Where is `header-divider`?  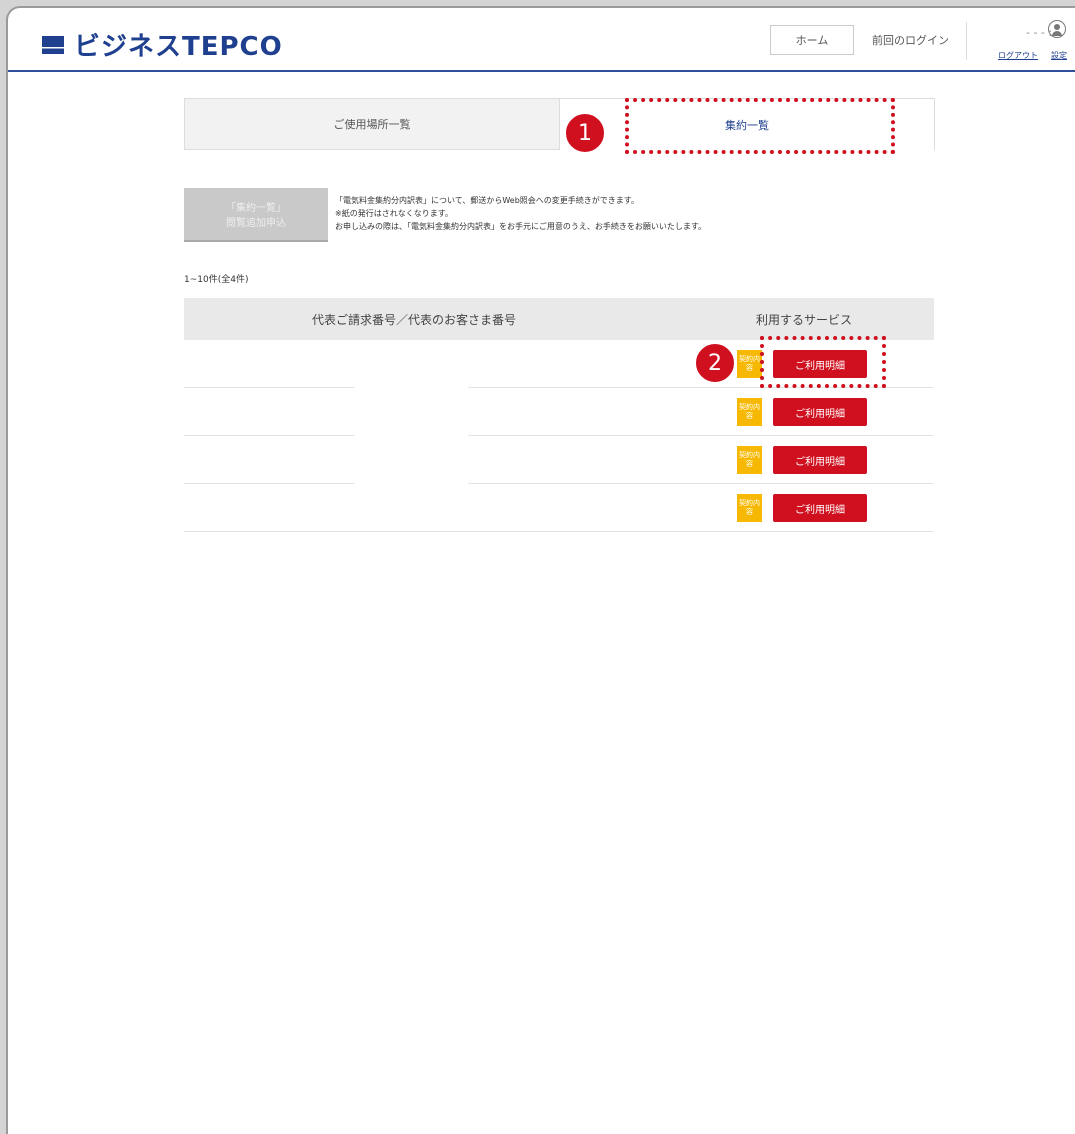
header-divider is located at coordinates (966, 41).